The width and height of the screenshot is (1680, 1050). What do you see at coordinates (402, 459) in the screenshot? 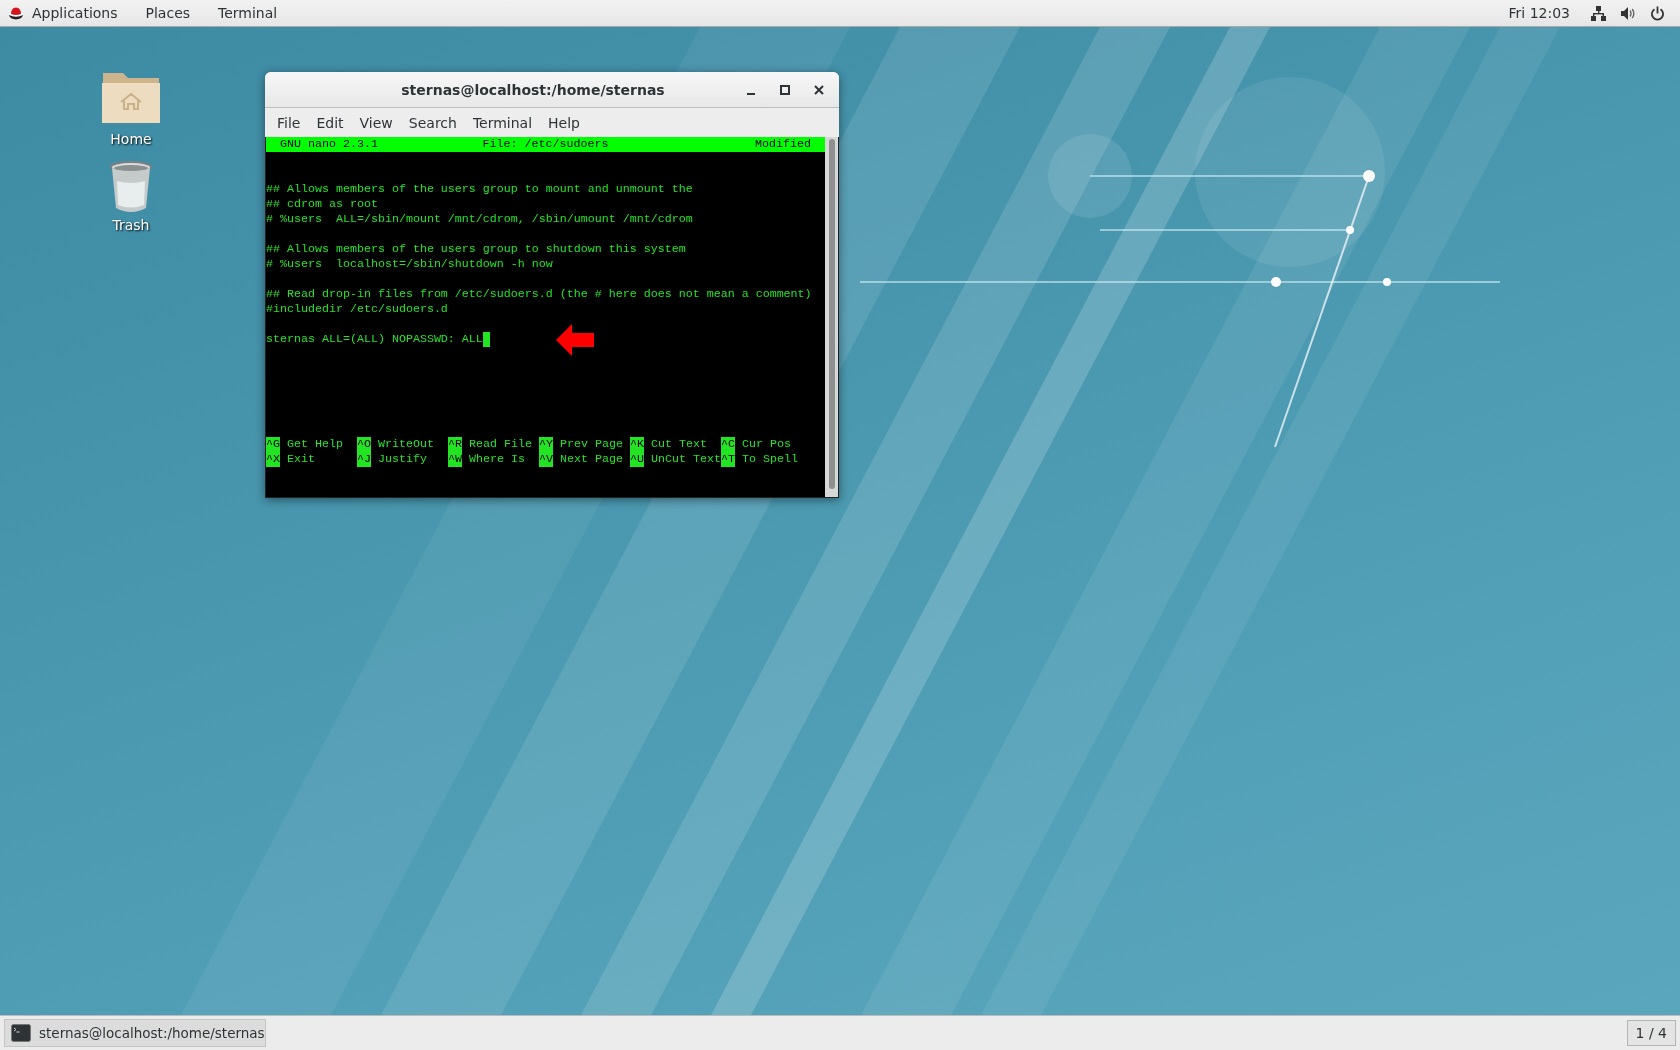
I see `shortcut-label: Justify` at bounding box center [402, 459].